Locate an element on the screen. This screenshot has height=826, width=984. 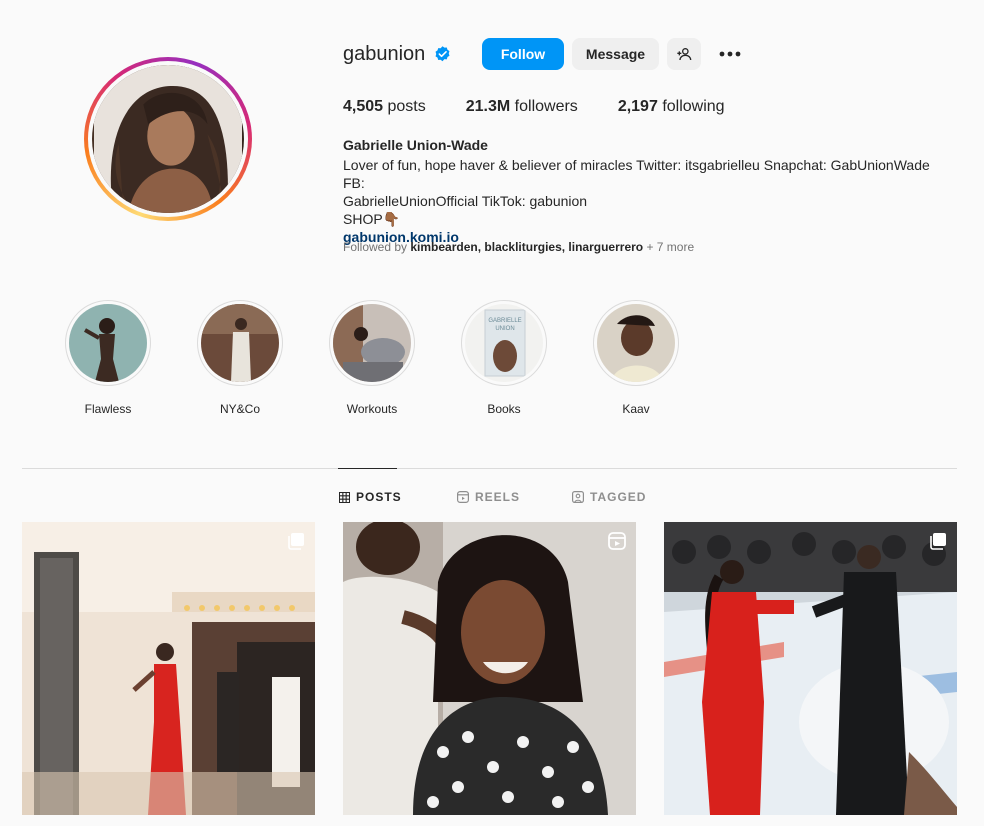
follow-button: Follow is located at coordinates (523, 54).